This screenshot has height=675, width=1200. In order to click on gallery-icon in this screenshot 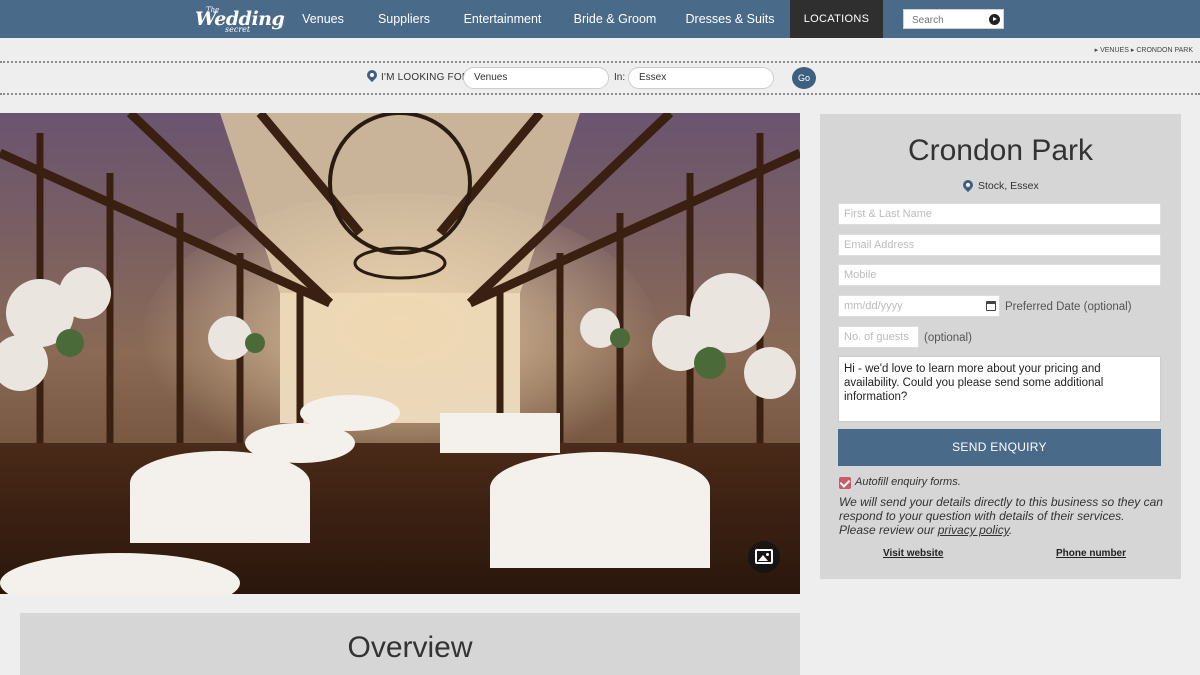, I will do `click(764, 556)`.